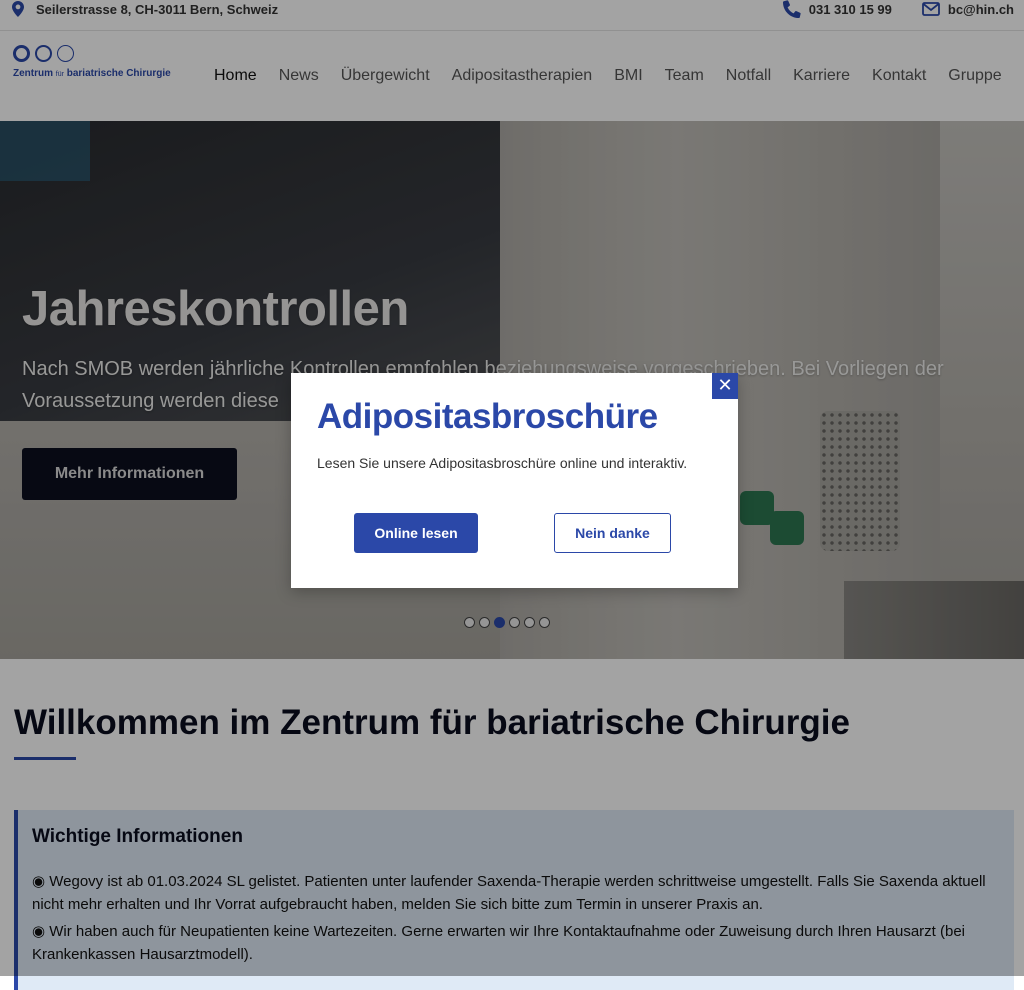  I want to click on close-icon: ✕, so click(725, 386).